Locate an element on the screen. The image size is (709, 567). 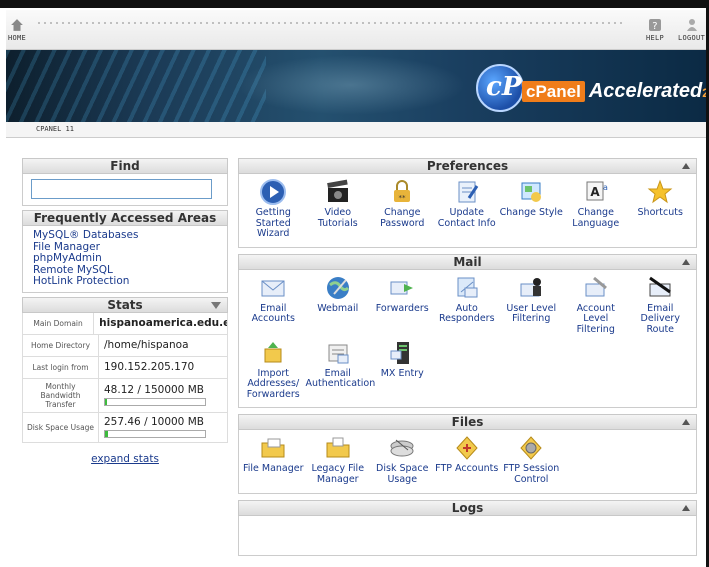
logout-button: LOGOUT is located at coordinates (691, 30).